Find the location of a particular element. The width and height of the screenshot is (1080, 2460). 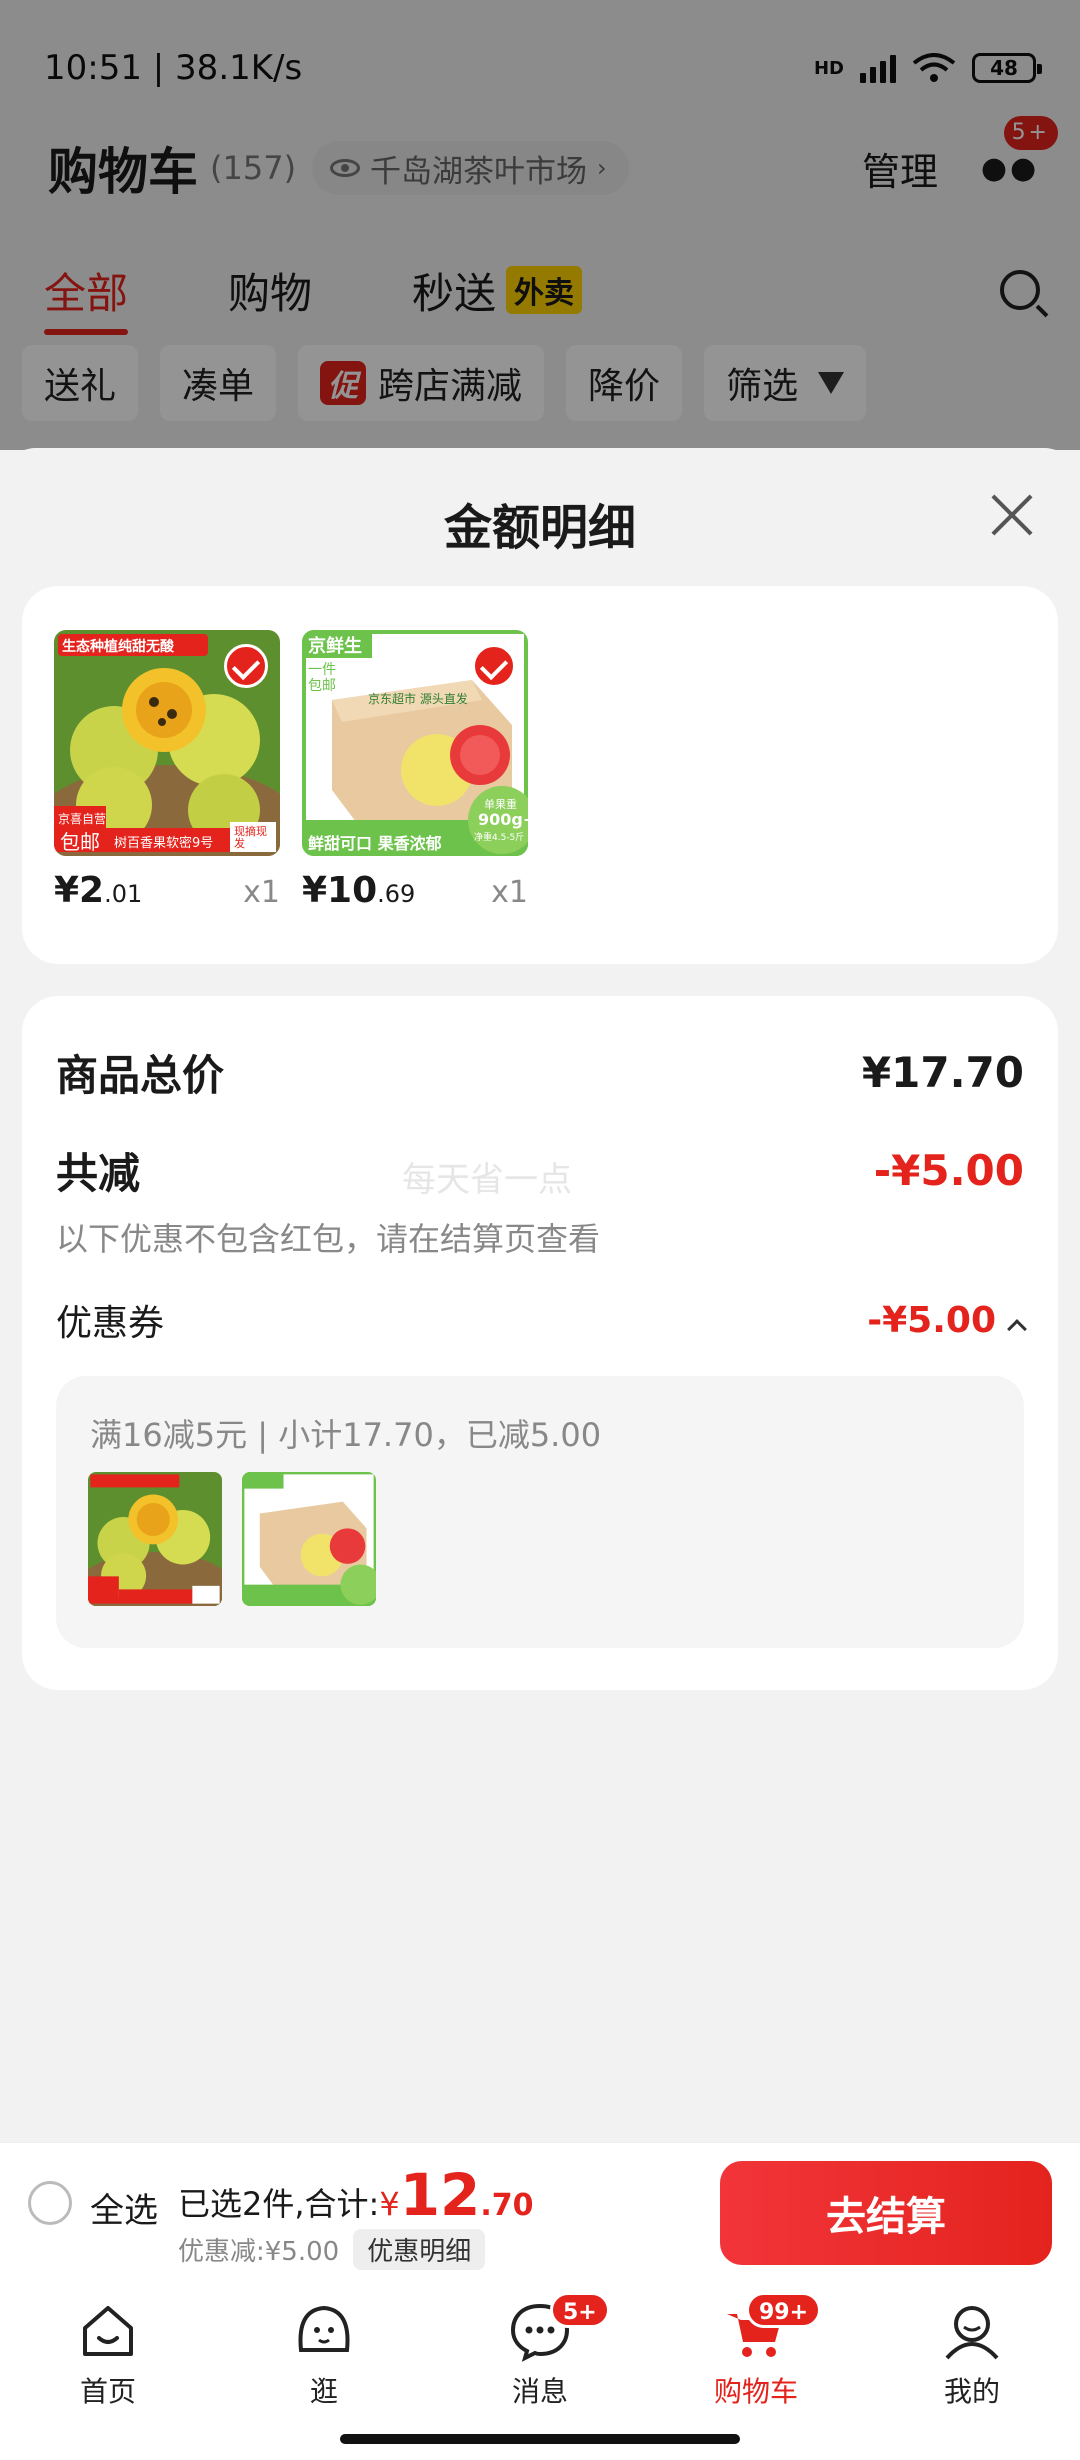

tab-home-label: 首页 is located at coordinates (107, 2391).